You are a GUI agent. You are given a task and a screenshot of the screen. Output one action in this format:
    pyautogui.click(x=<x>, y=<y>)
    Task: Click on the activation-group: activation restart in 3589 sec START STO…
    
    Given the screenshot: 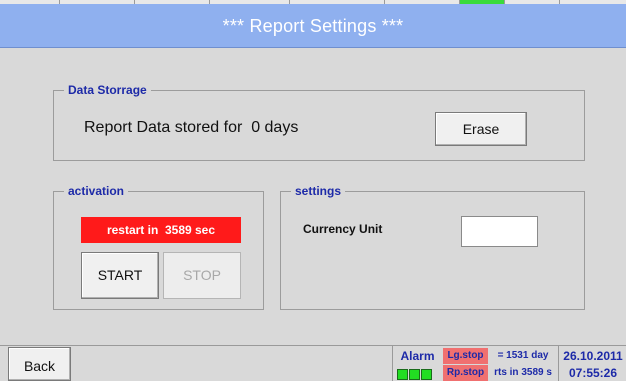 What is the action you would take?
    pyautogui.click(x=158, y=247)
    